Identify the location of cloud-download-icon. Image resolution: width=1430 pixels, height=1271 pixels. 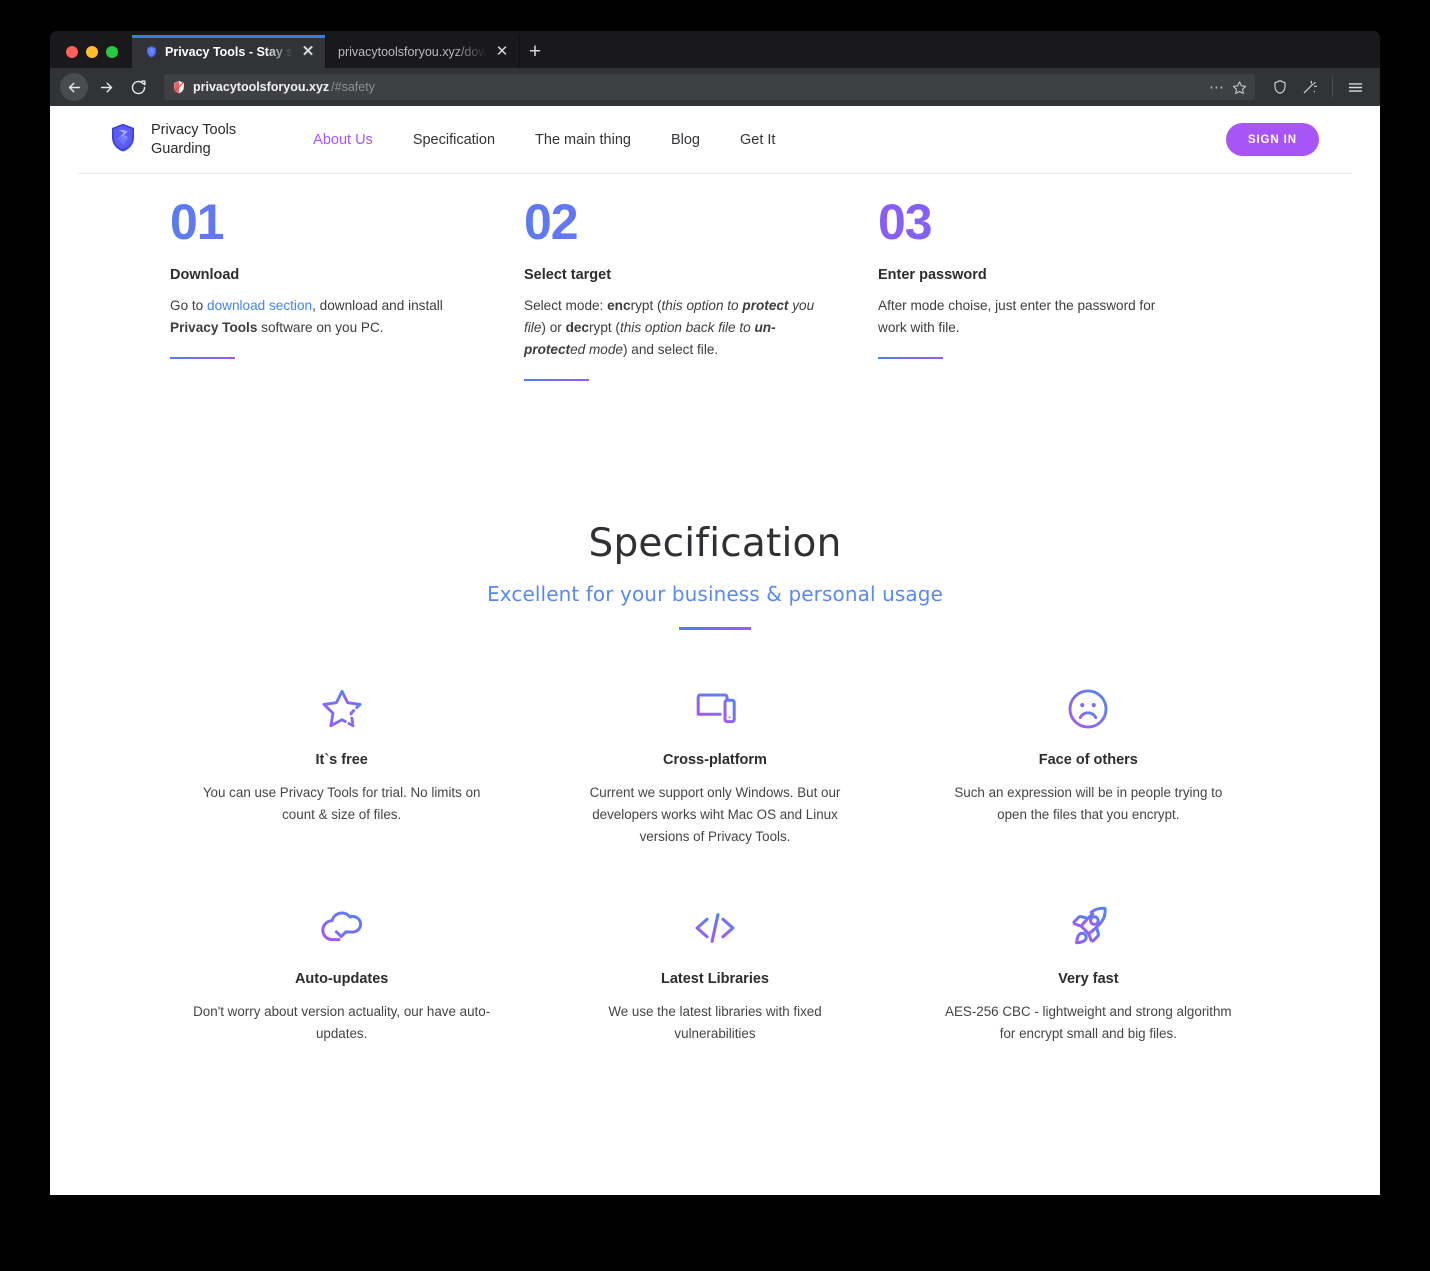
(341, 928).